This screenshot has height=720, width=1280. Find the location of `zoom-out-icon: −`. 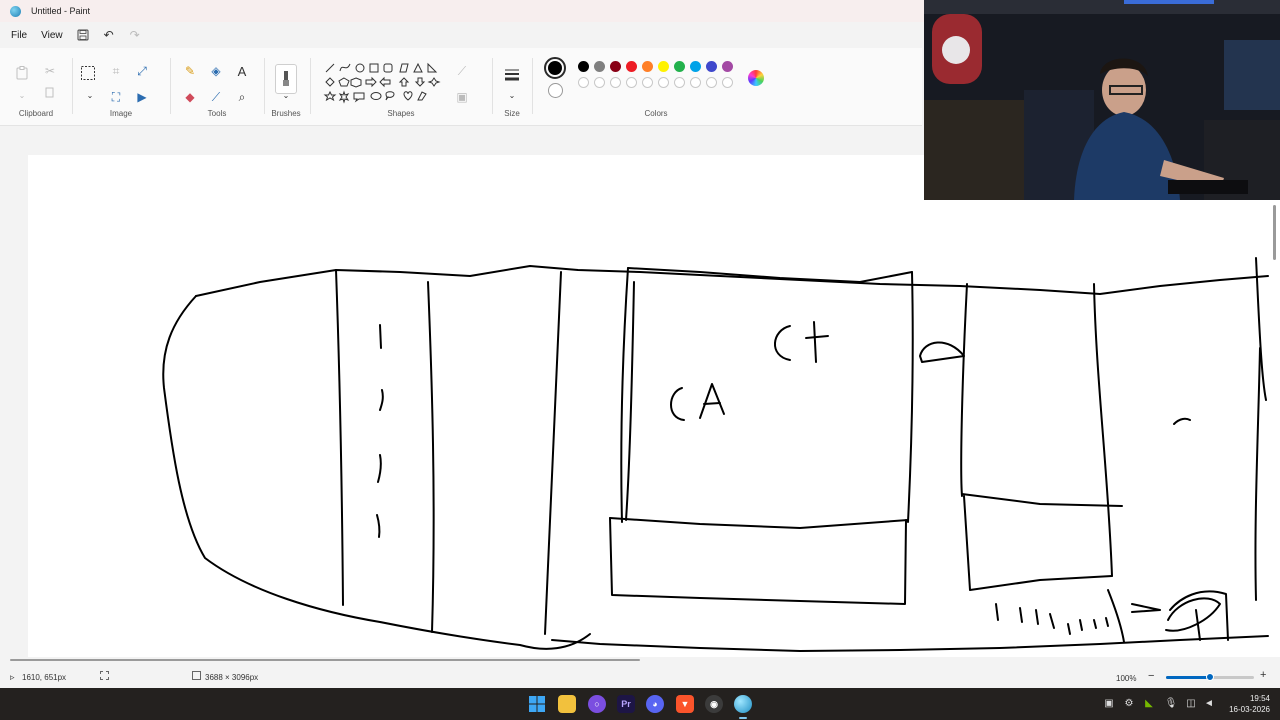

zoom-out-icon: − is located at coordinates (1151, 676).